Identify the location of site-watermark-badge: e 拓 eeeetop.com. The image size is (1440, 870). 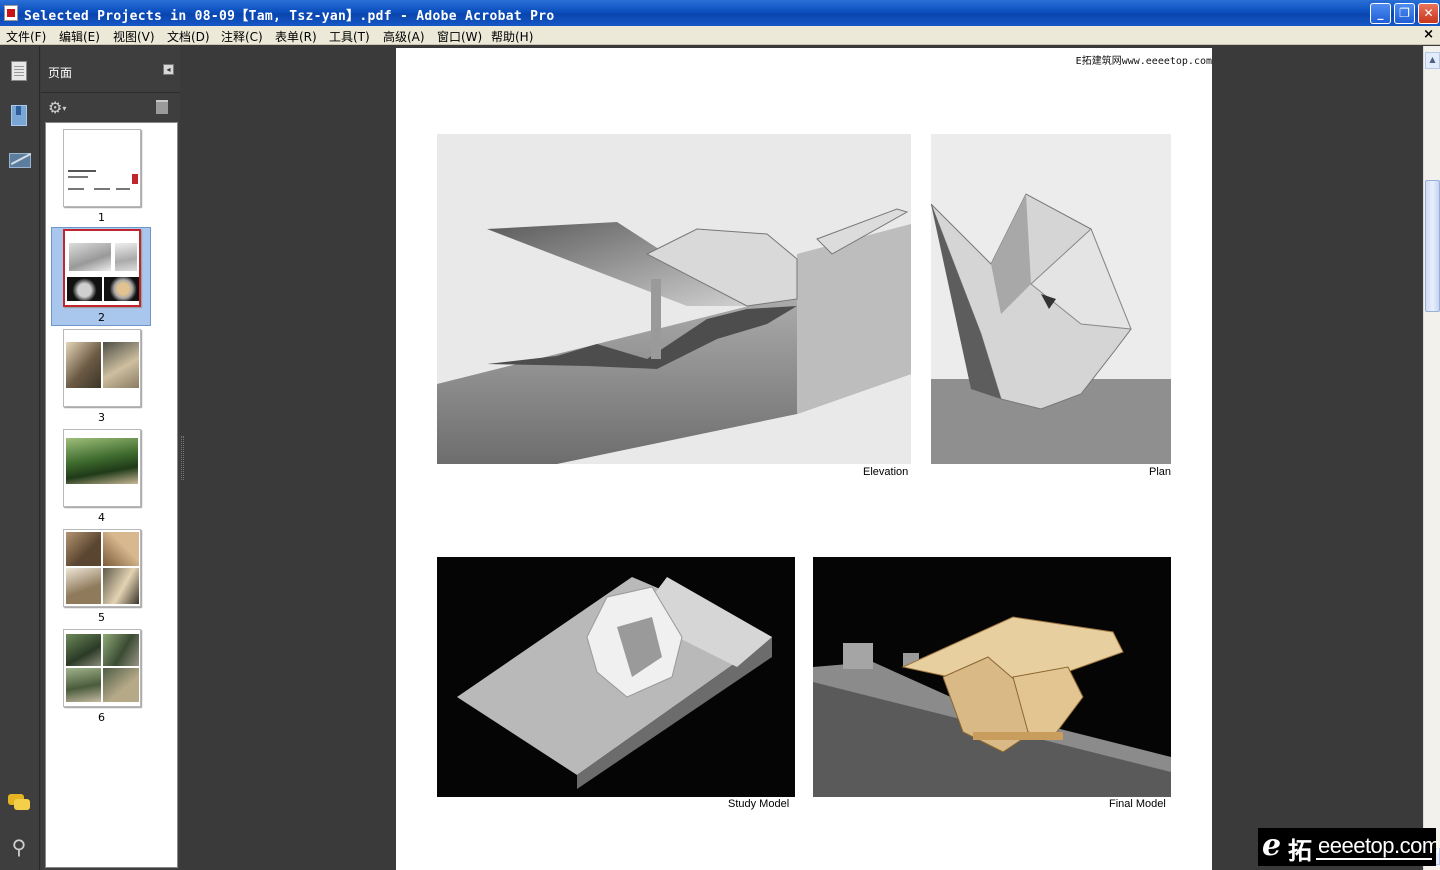
(1349, 847).